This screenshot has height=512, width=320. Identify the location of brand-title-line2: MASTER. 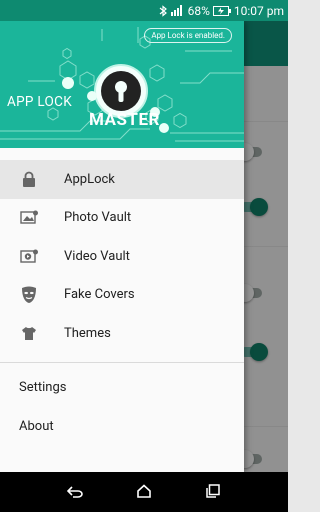
(124, 120).